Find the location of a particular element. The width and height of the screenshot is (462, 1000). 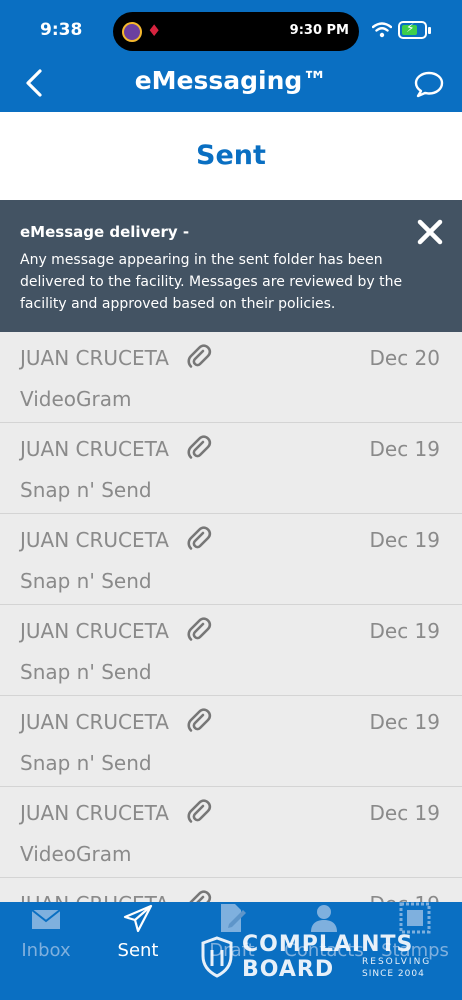

notice-title: eMessage delivery - is located at coordinates (105, 232).